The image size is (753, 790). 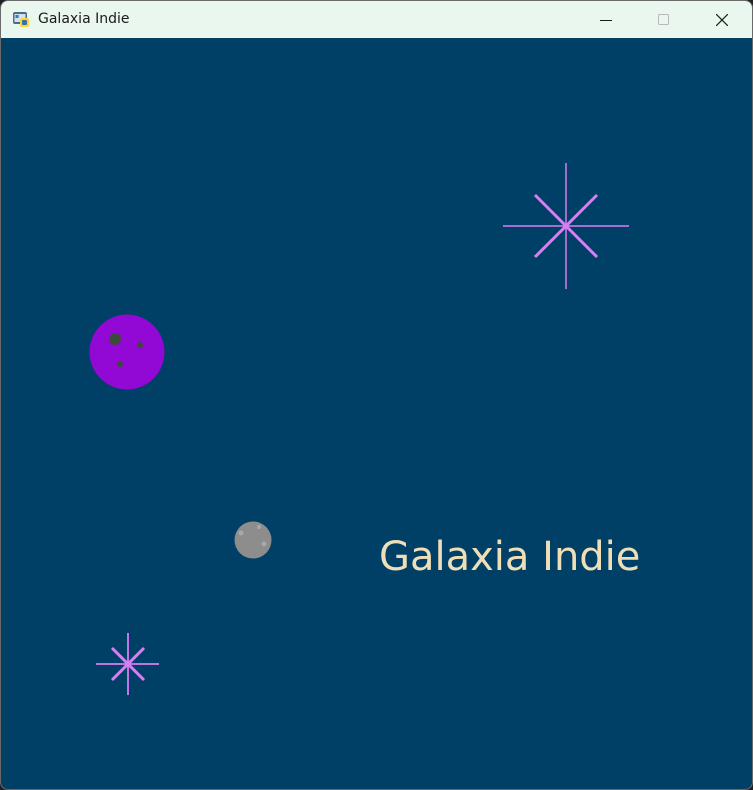 I want to click on gray-moon, so click(x=253, y=540).